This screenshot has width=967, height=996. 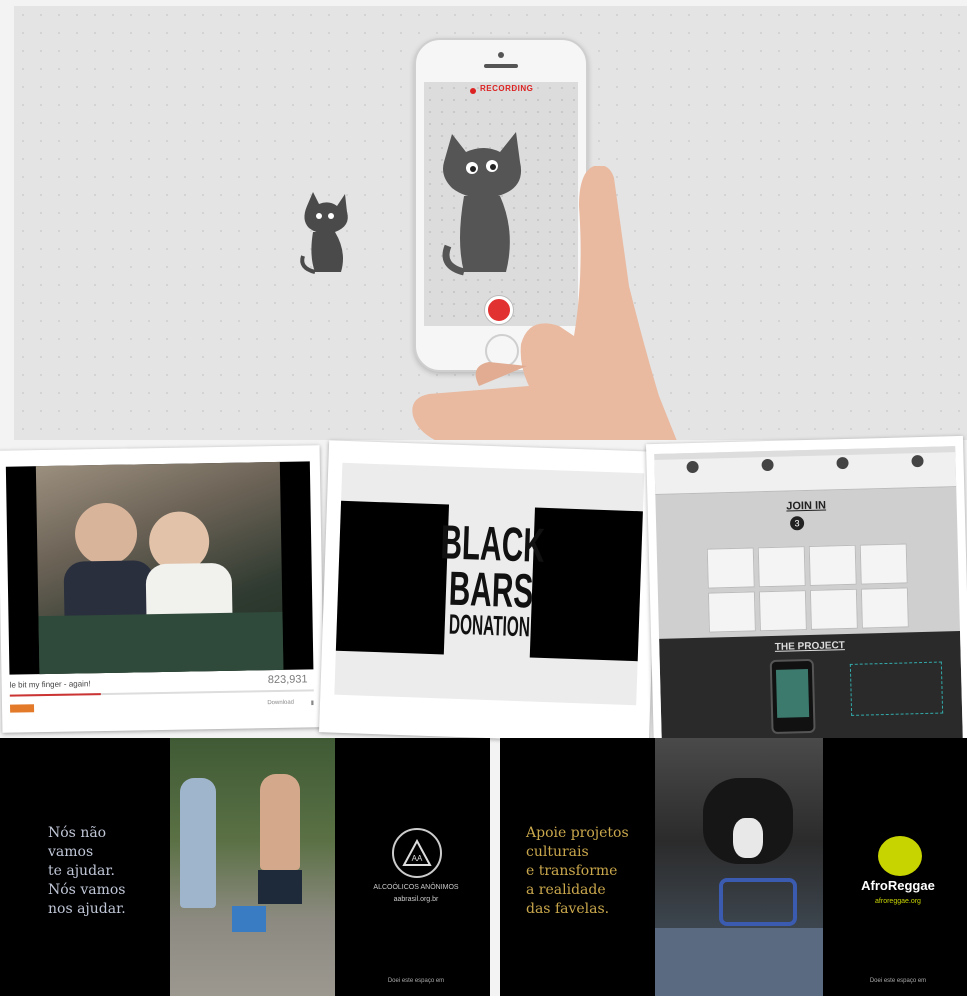 What do you see at coordinates (544, 303) in the screenshot?
I see `hand-illustration` at bounding box center [544, 303].